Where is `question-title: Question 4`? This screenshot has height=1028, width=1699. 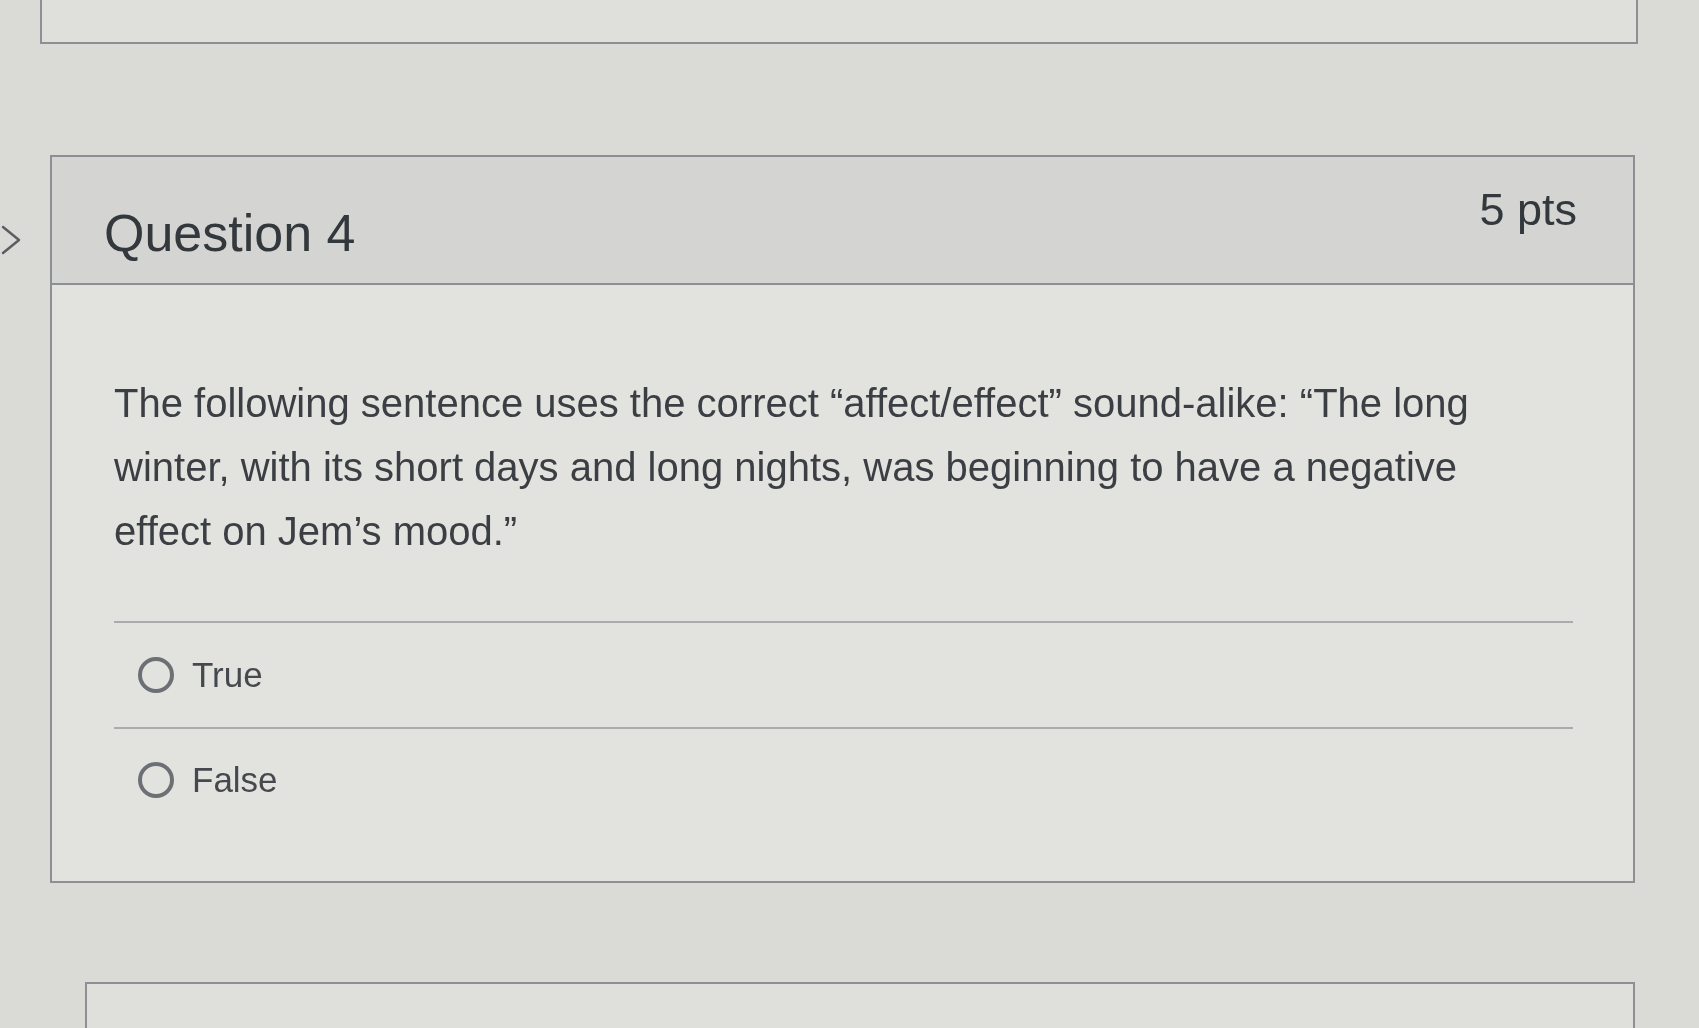 question-title: Question 4 is located at coordinates (230, 233).